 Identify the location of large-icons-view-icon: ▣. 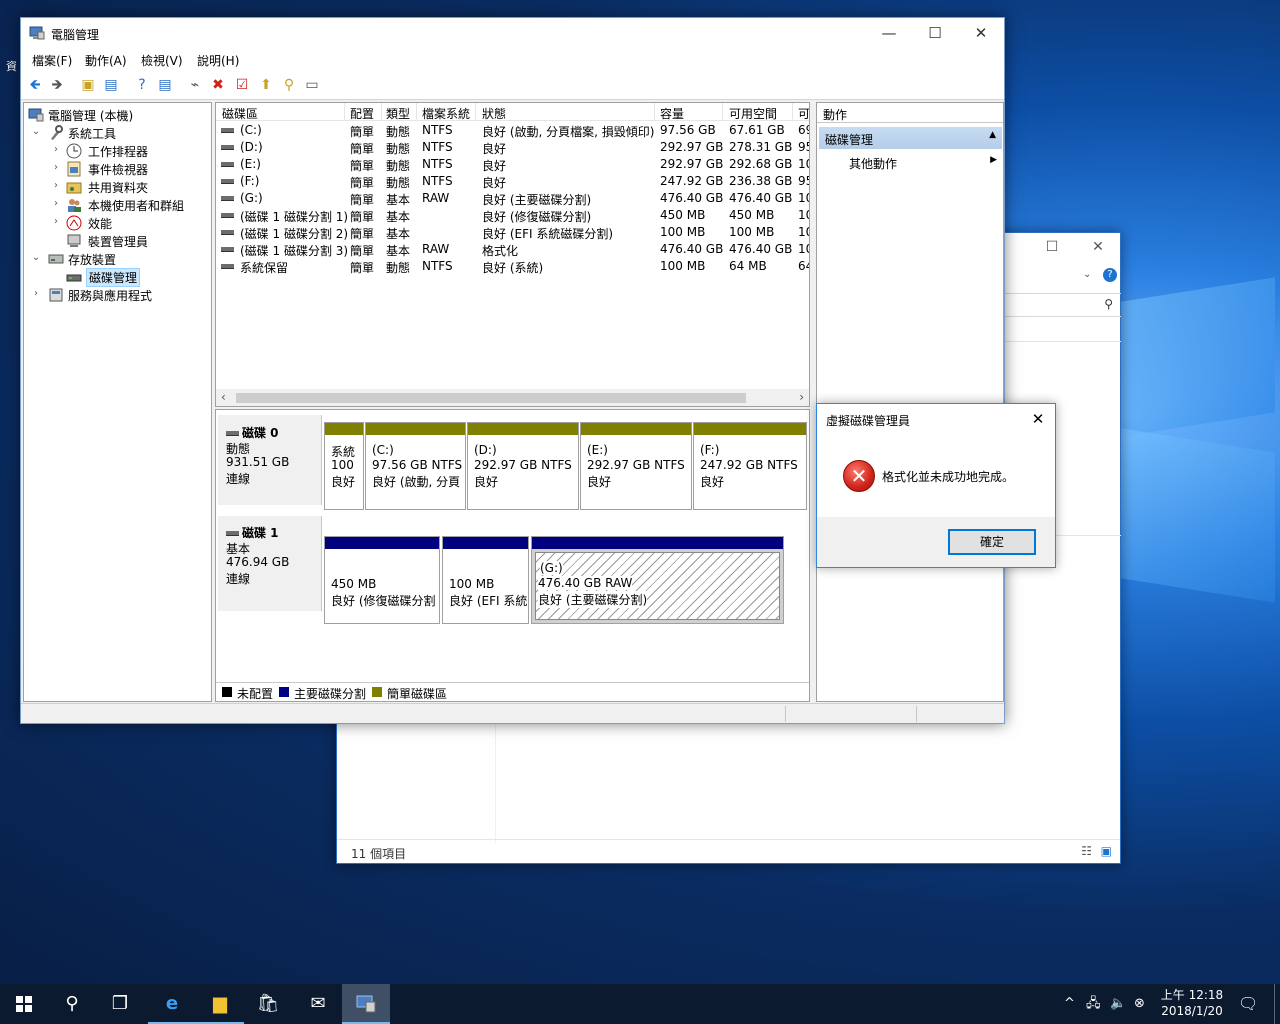
(1106, 851).